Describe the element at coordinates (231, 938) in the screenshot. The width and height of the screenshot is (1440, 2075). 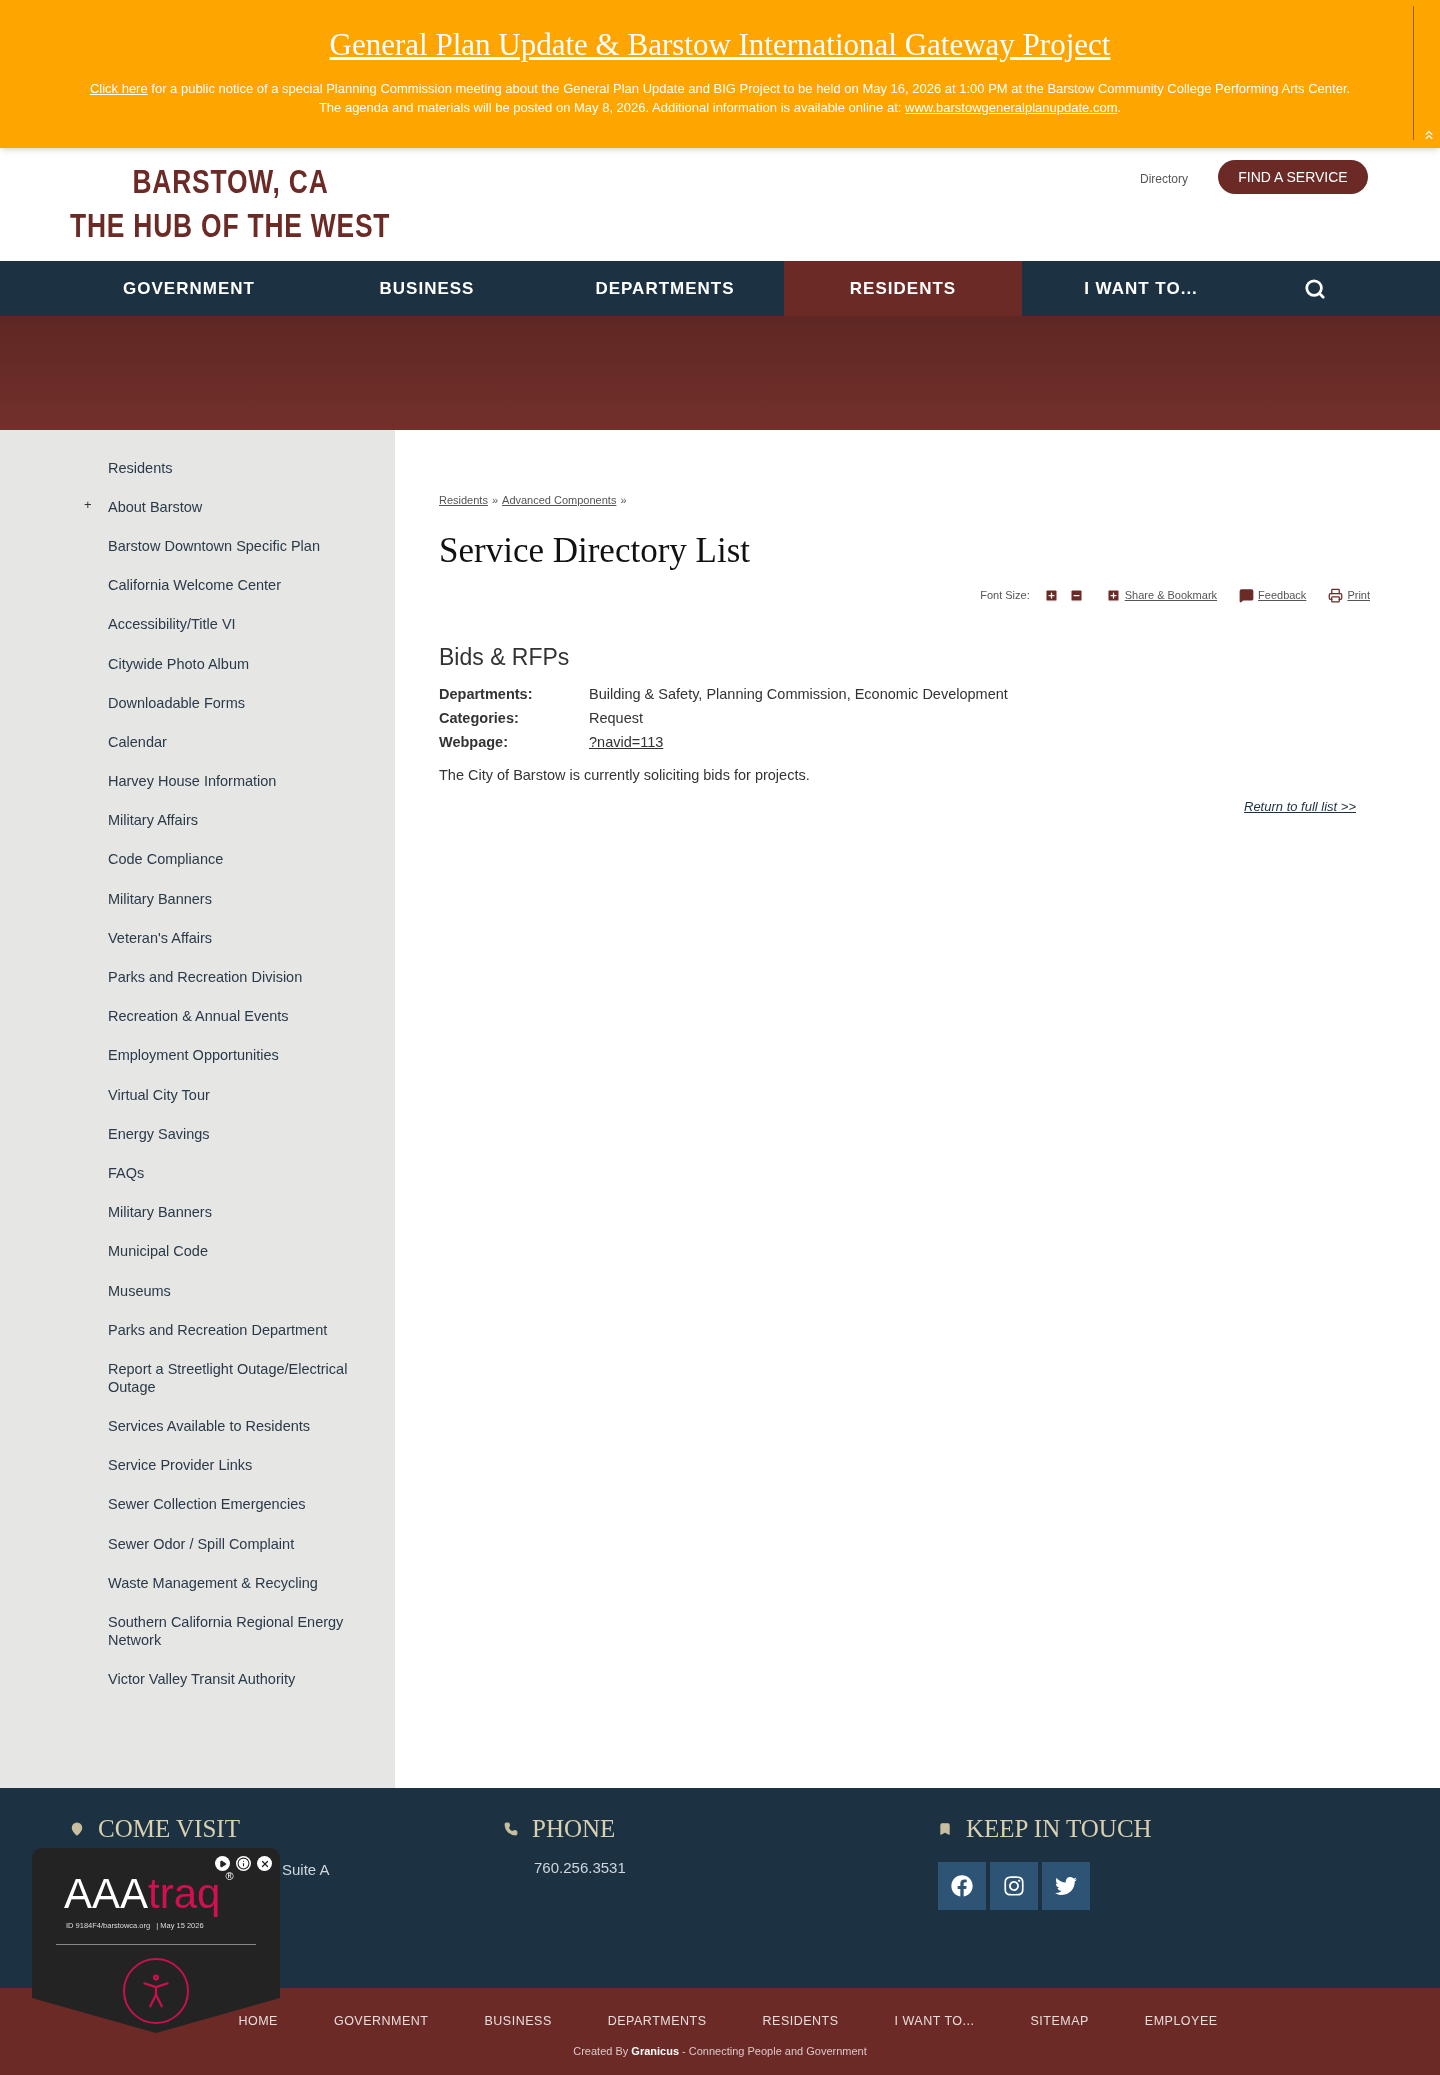
I see `sidebar-link: Veteran's Affairs` at that location.